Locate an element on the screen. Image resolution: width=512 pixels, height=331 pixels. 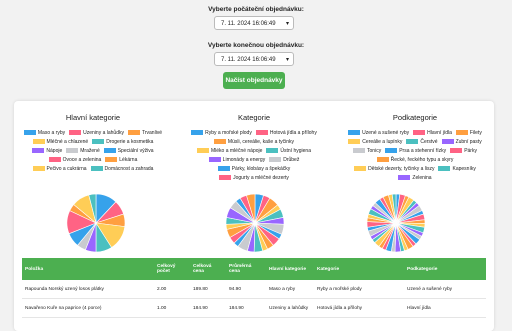
legend-item: Filety is located at coordinates (468, 132).